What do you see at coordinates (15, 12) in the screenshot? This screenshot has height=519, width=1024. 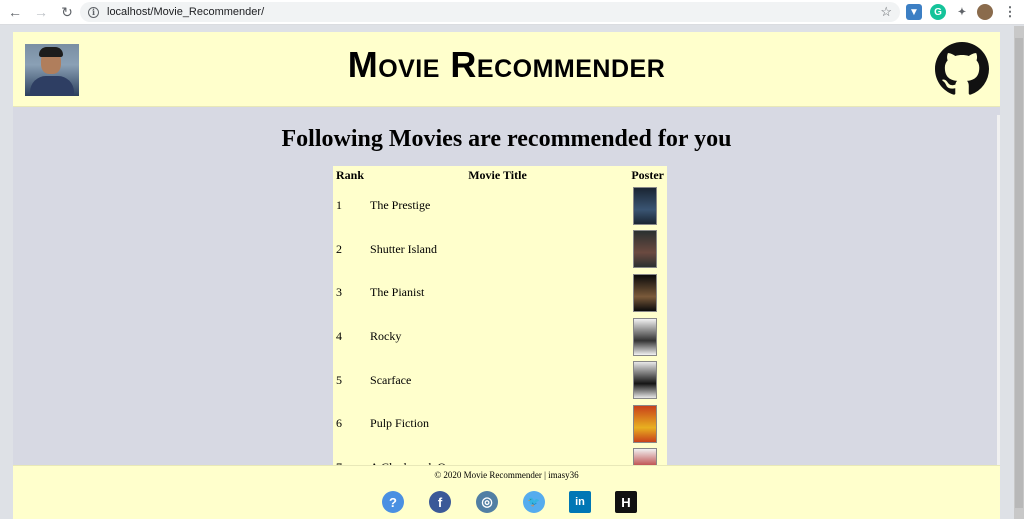 I see `back-arrow-icon: ←` at bounding box center [15, 12].